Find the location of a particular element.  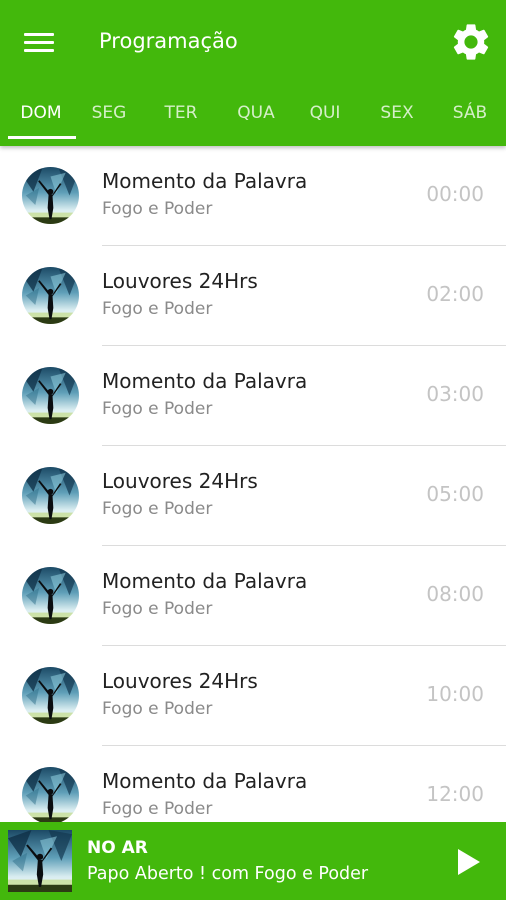

schedule-item: Louvores 24Hrs Fogo e Poder 10:00 is located at coordinates (253, 696).